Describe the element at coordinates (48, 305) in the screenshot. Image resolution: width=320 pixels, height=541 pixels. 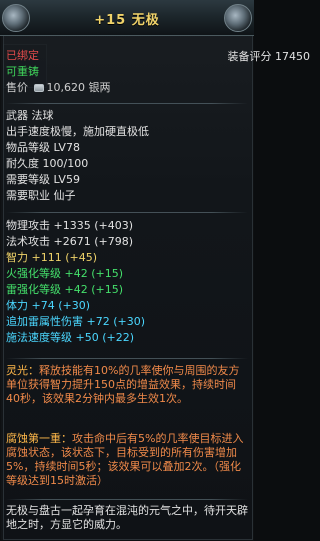
I see `stat-stamina: 体力 +74 (+30)` at that location.